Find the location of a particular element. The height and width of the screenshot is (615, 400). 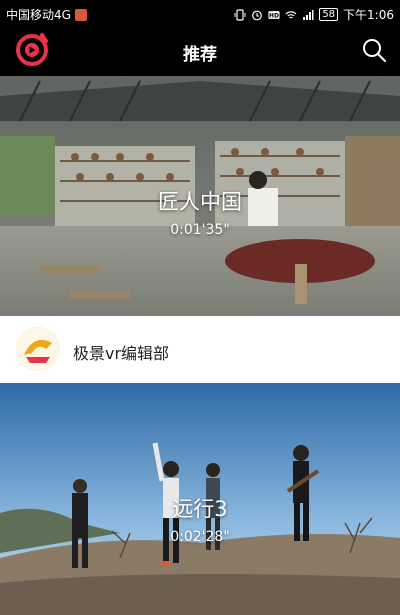

vibrate-icon is located at coordinates (240, 14).